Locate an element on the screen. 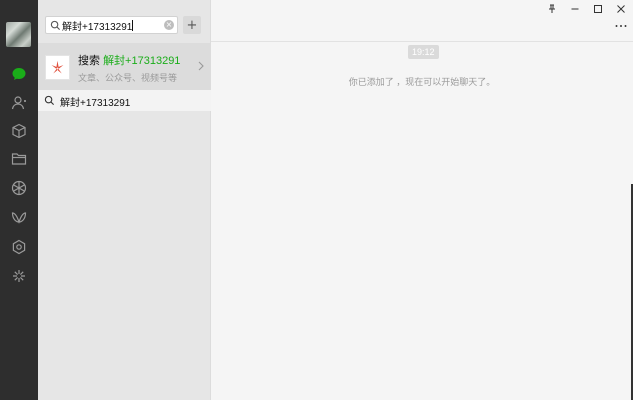  search-input is located at coordinates (112, 25).